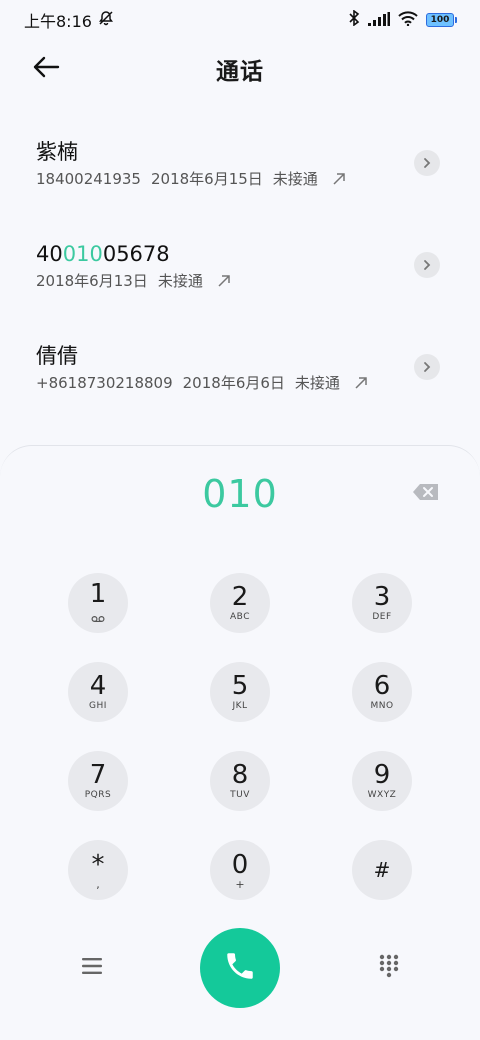  What do you see at coordinates (240, 20) in the screenshot?
I see `status-bar: 上午8:16 100` at bounding box center [240, 20].